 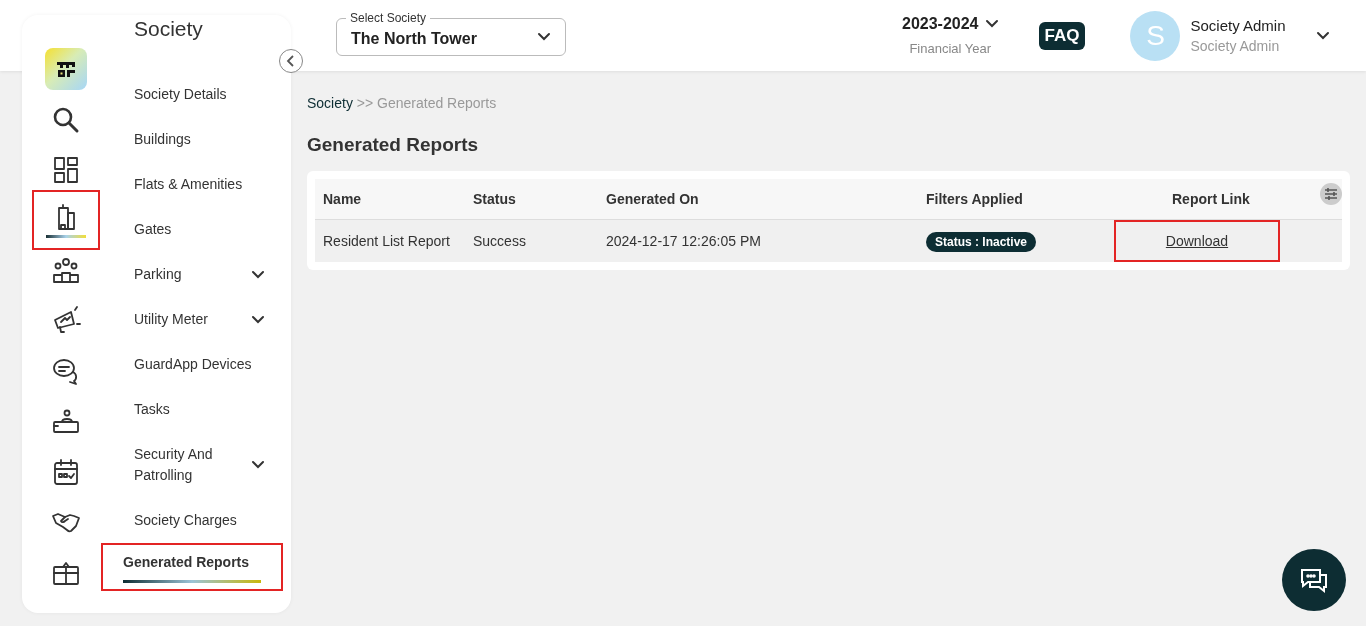 I want to click on select-label: Select Society, so click(x=388, y=17).